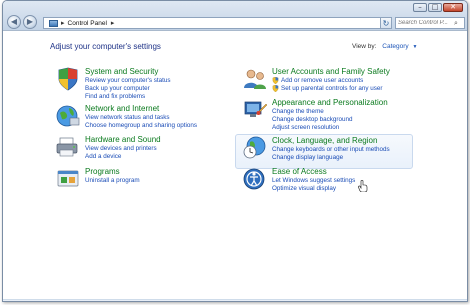 This screenshot has width=470, height=305. What do you see at coordinates (115, 96) in the screenshot?
I see `category-link: Find and fix problems` at bounding box center [115, 96].